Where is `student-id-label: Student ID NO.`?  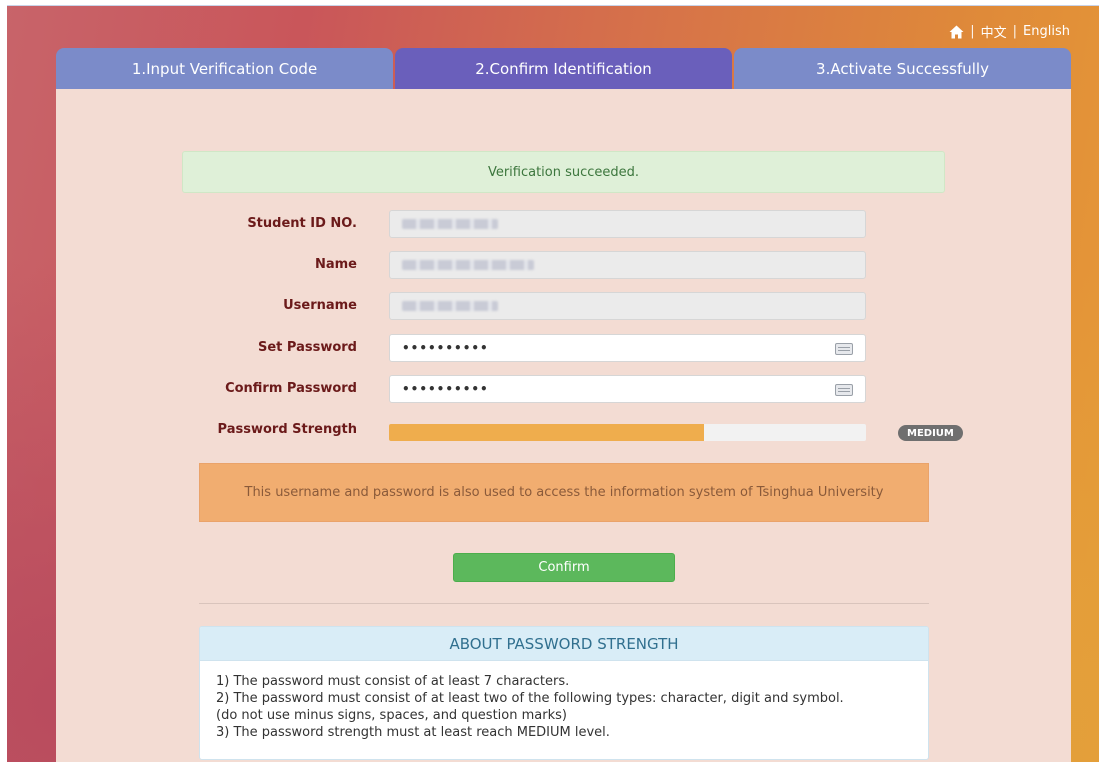
student-id-label: Student ID NO. is located at coordinates (302, 223).